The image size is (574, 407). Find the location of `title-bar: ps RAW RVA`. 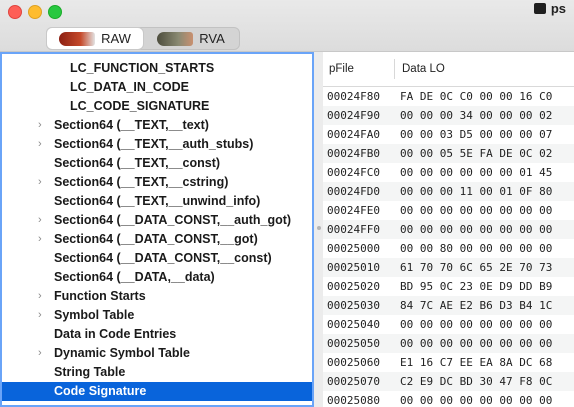

title-bar: ps RAW RVA is located at coordinates (287, 26).